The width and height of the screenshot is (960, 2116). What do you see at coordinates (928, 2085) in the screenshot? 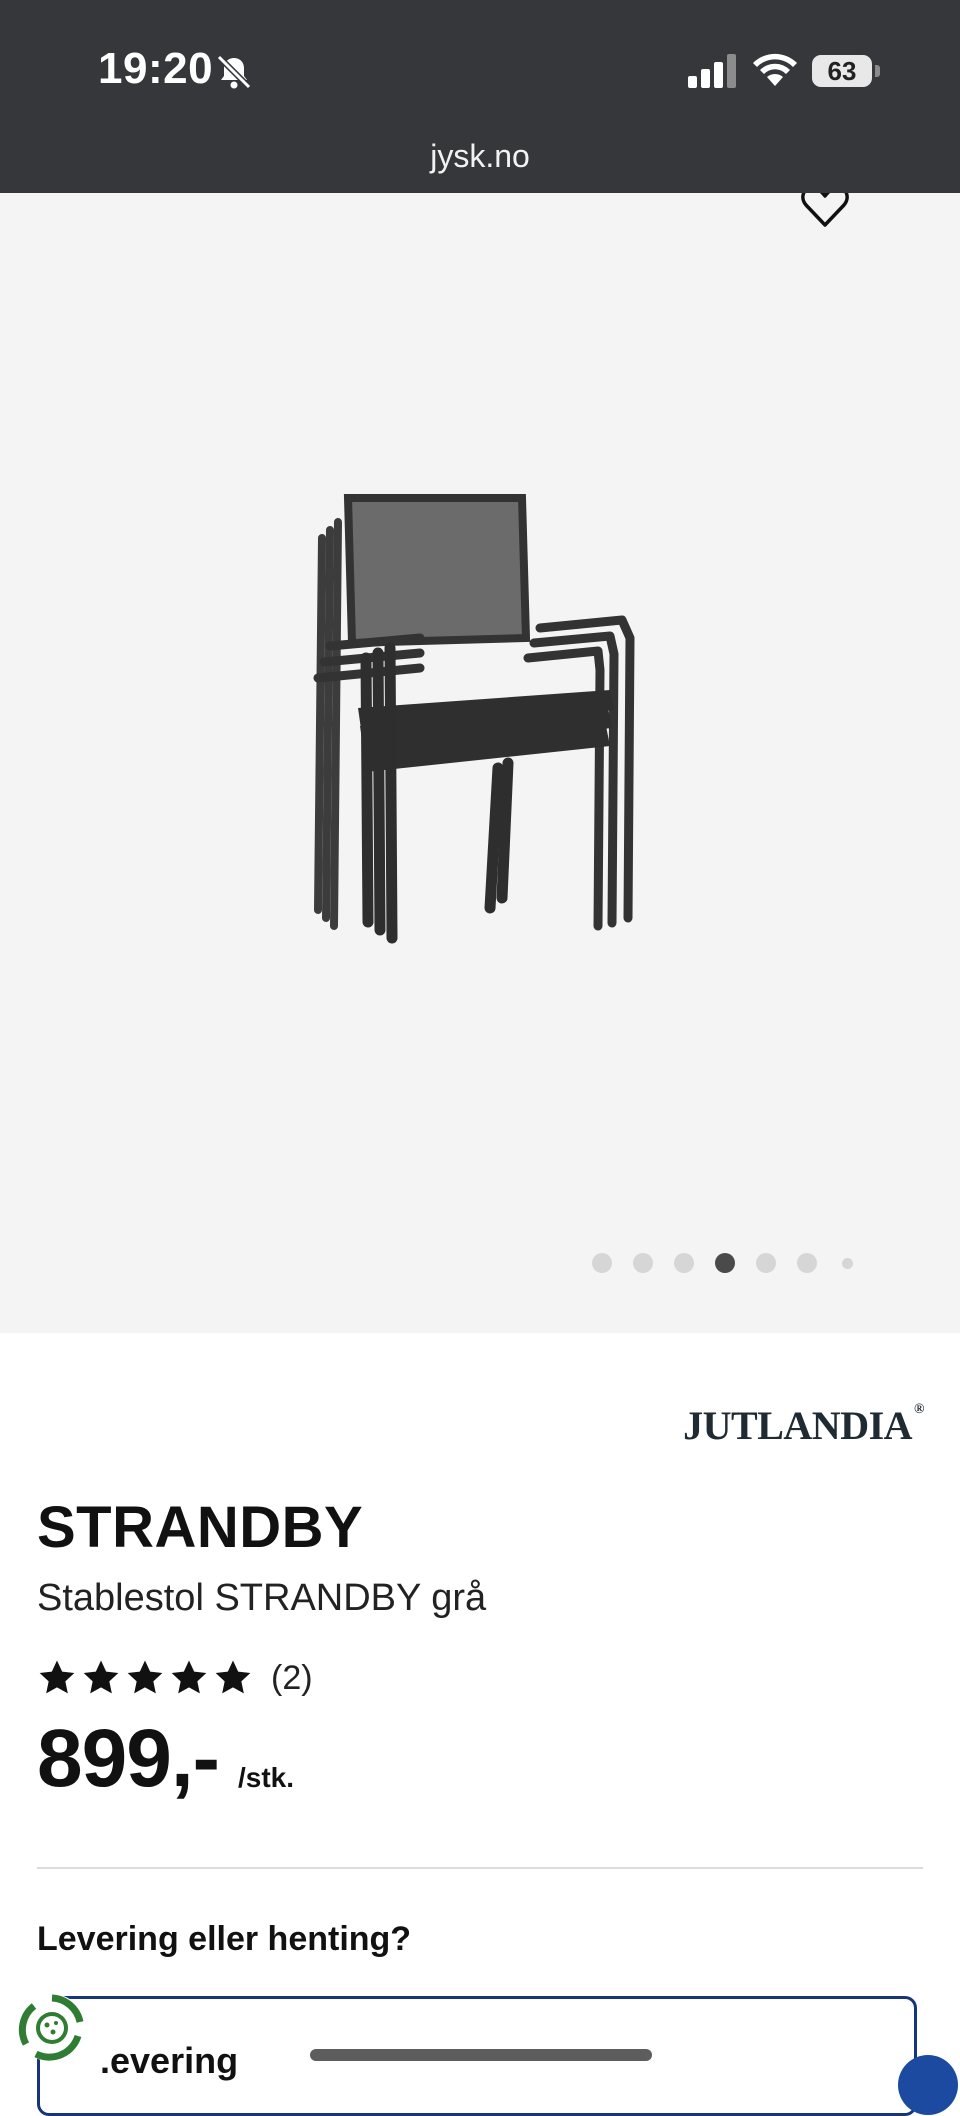
I see `chat-button` at bounding box center [928, 2085].